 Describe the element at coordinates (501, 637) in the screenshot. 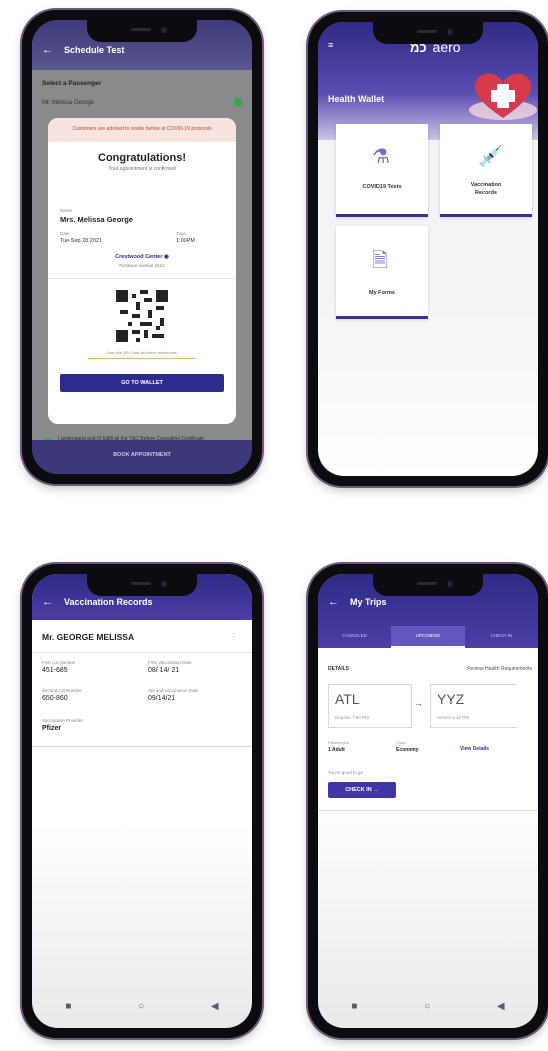

I see `tab-check-in: CHECK-IN` at that location.